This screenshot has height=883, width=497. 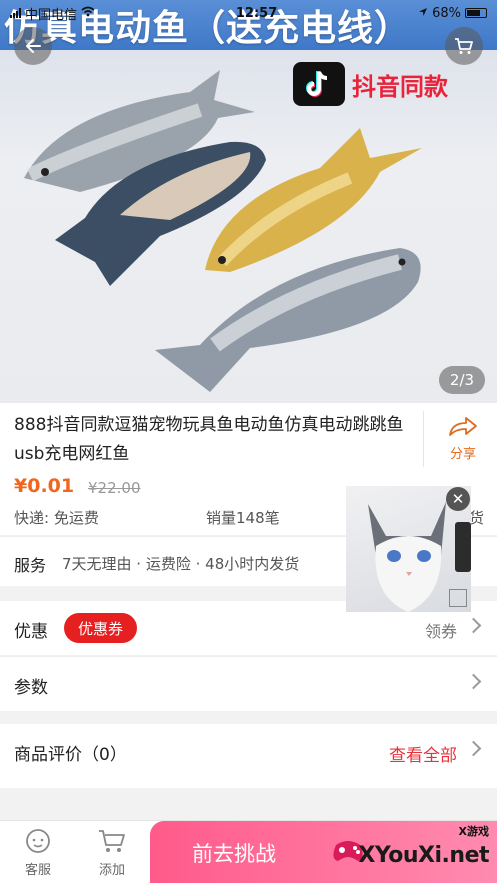 What do you see at coordinates (70, 755) in the screenshot?
I see `reviews-label: 商品评价（0）` at bounding box center [70, 755].